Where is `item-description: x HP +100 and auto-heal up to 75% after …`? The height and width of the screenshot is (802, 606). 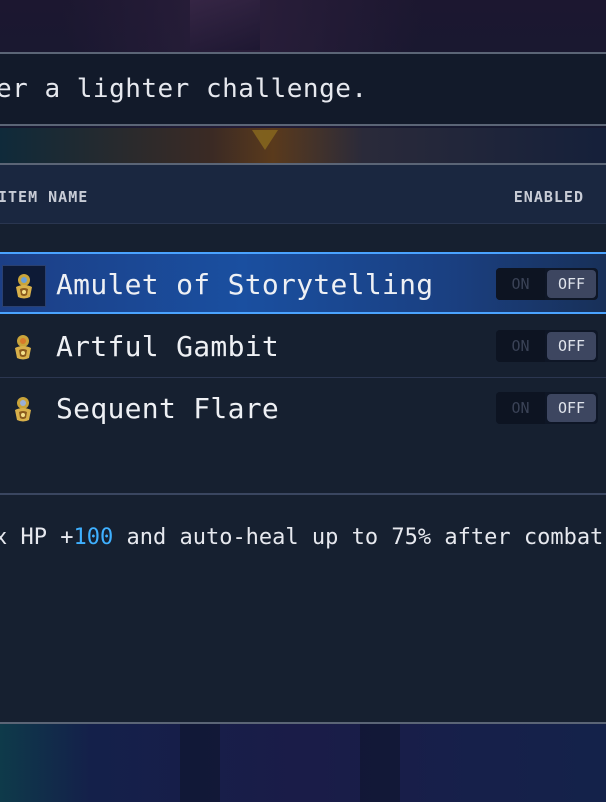
item-description: x HP +100 and auto-heal up to 75% after … is located at coordinates (301, 537).